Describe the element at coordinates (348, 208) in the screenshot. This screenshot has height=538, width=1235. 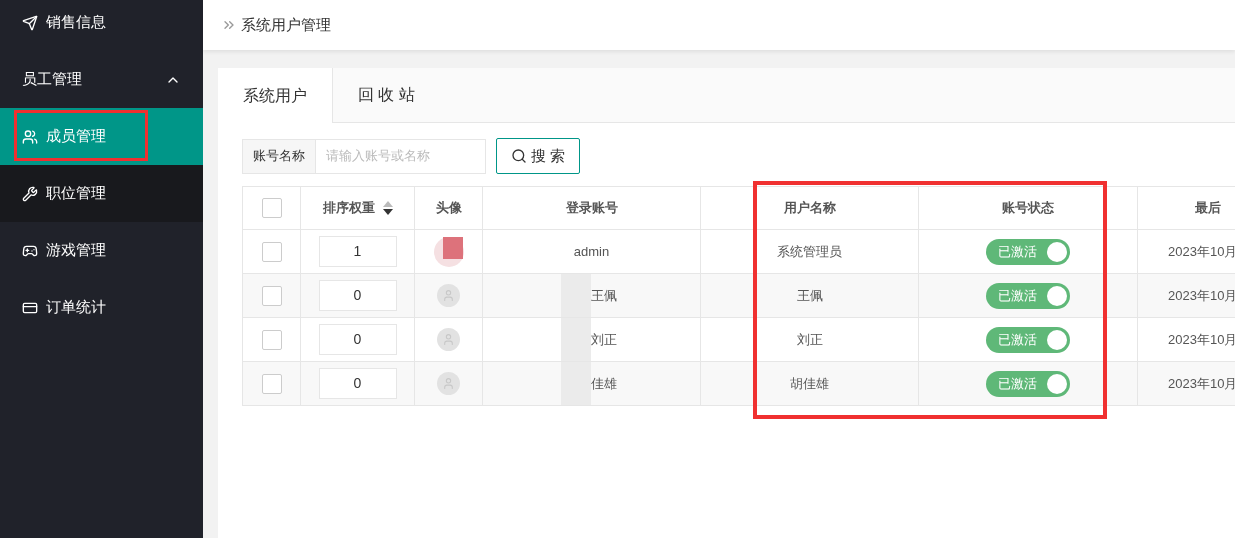
I see `column-header: 排序权重` at that location.